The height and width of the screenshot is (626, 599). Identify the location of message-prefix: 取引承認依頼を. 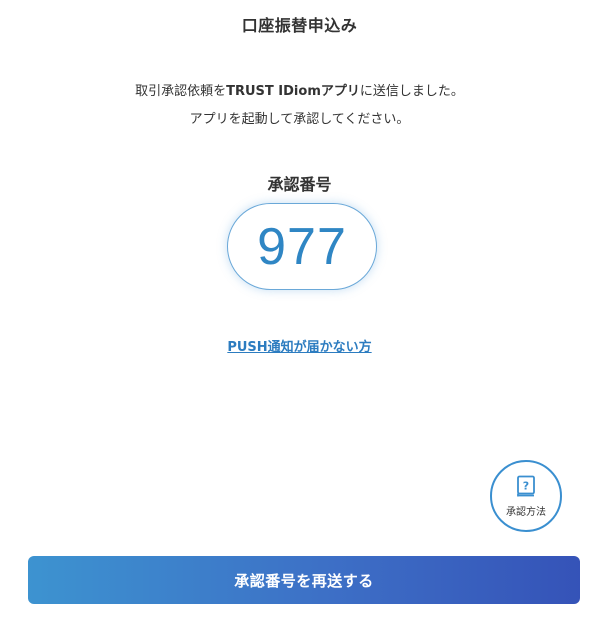
(181, 91).